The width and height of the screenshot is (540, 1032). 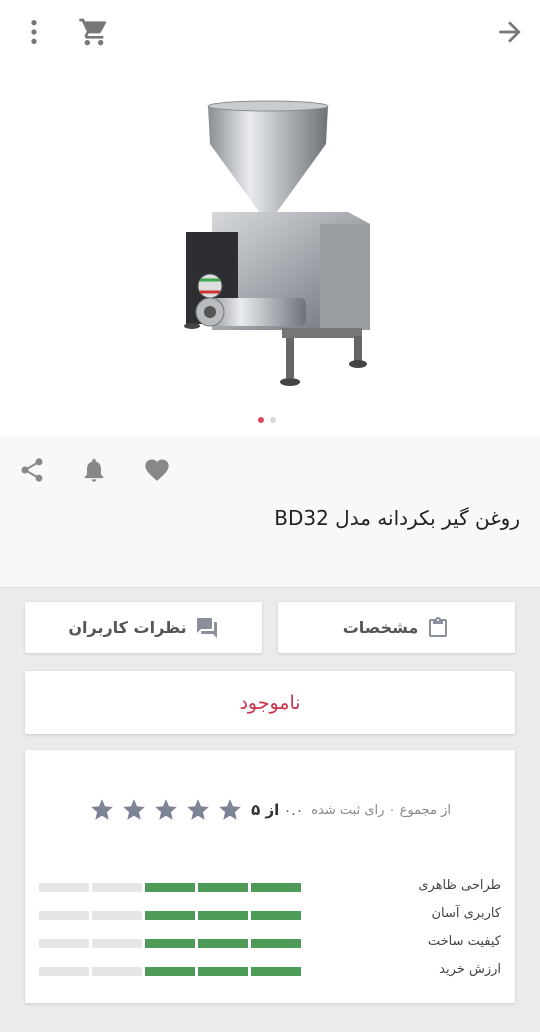 I want to click on stock-status: ناموجود, so click(x=270, y=702).